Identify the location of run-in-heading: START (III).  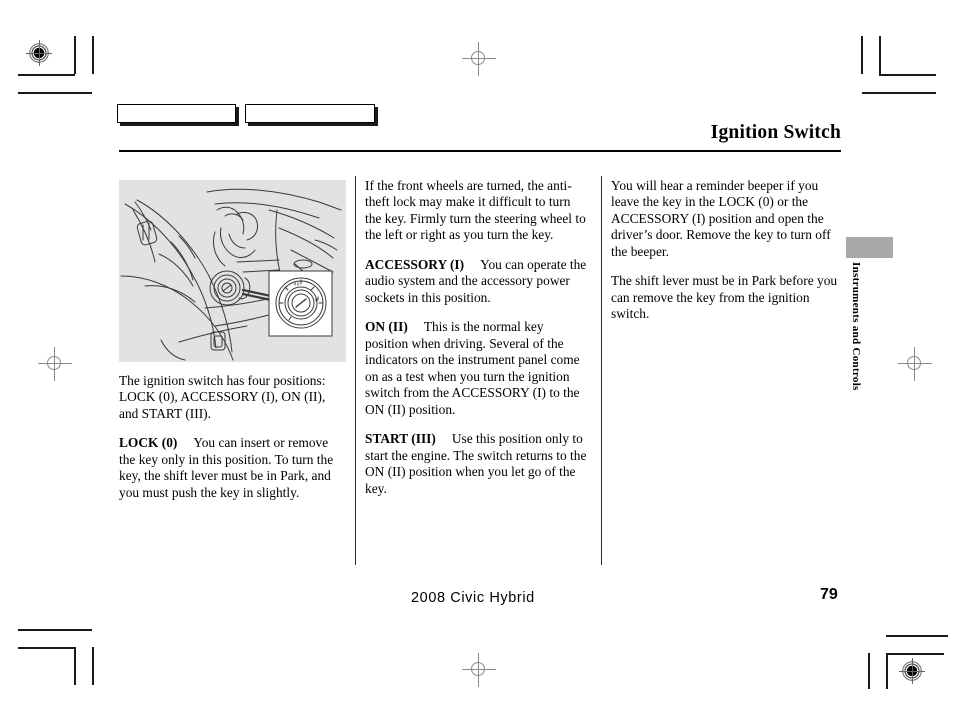
(400, 439).